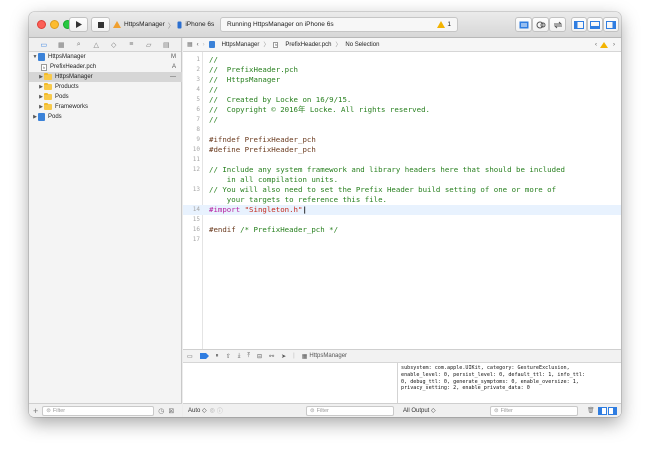  What do you see at coordinates (523, 24) in the screenshot?
I see `standard-editor-button` at bounding box center [523, 24].